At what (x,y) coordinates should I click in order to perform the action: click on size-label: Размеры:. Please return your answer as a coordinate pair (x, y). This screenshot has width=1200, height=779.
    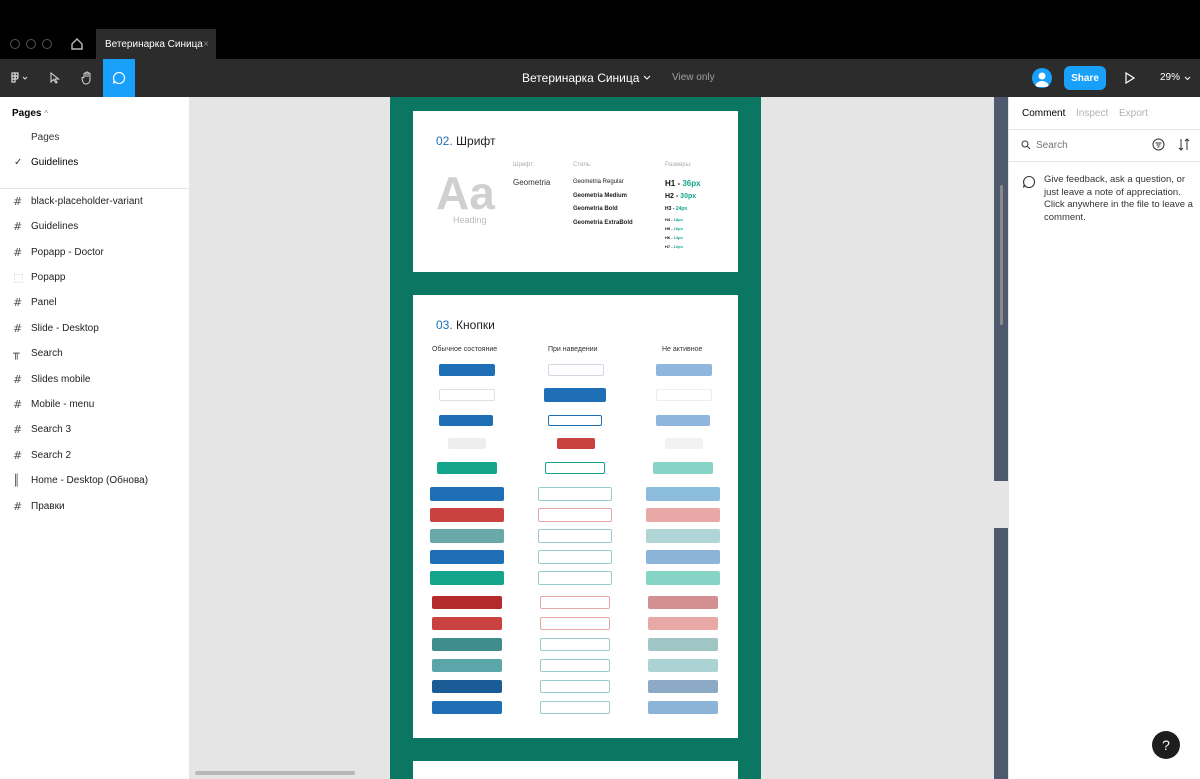
    Looking at the image, I should click on (678, 165).